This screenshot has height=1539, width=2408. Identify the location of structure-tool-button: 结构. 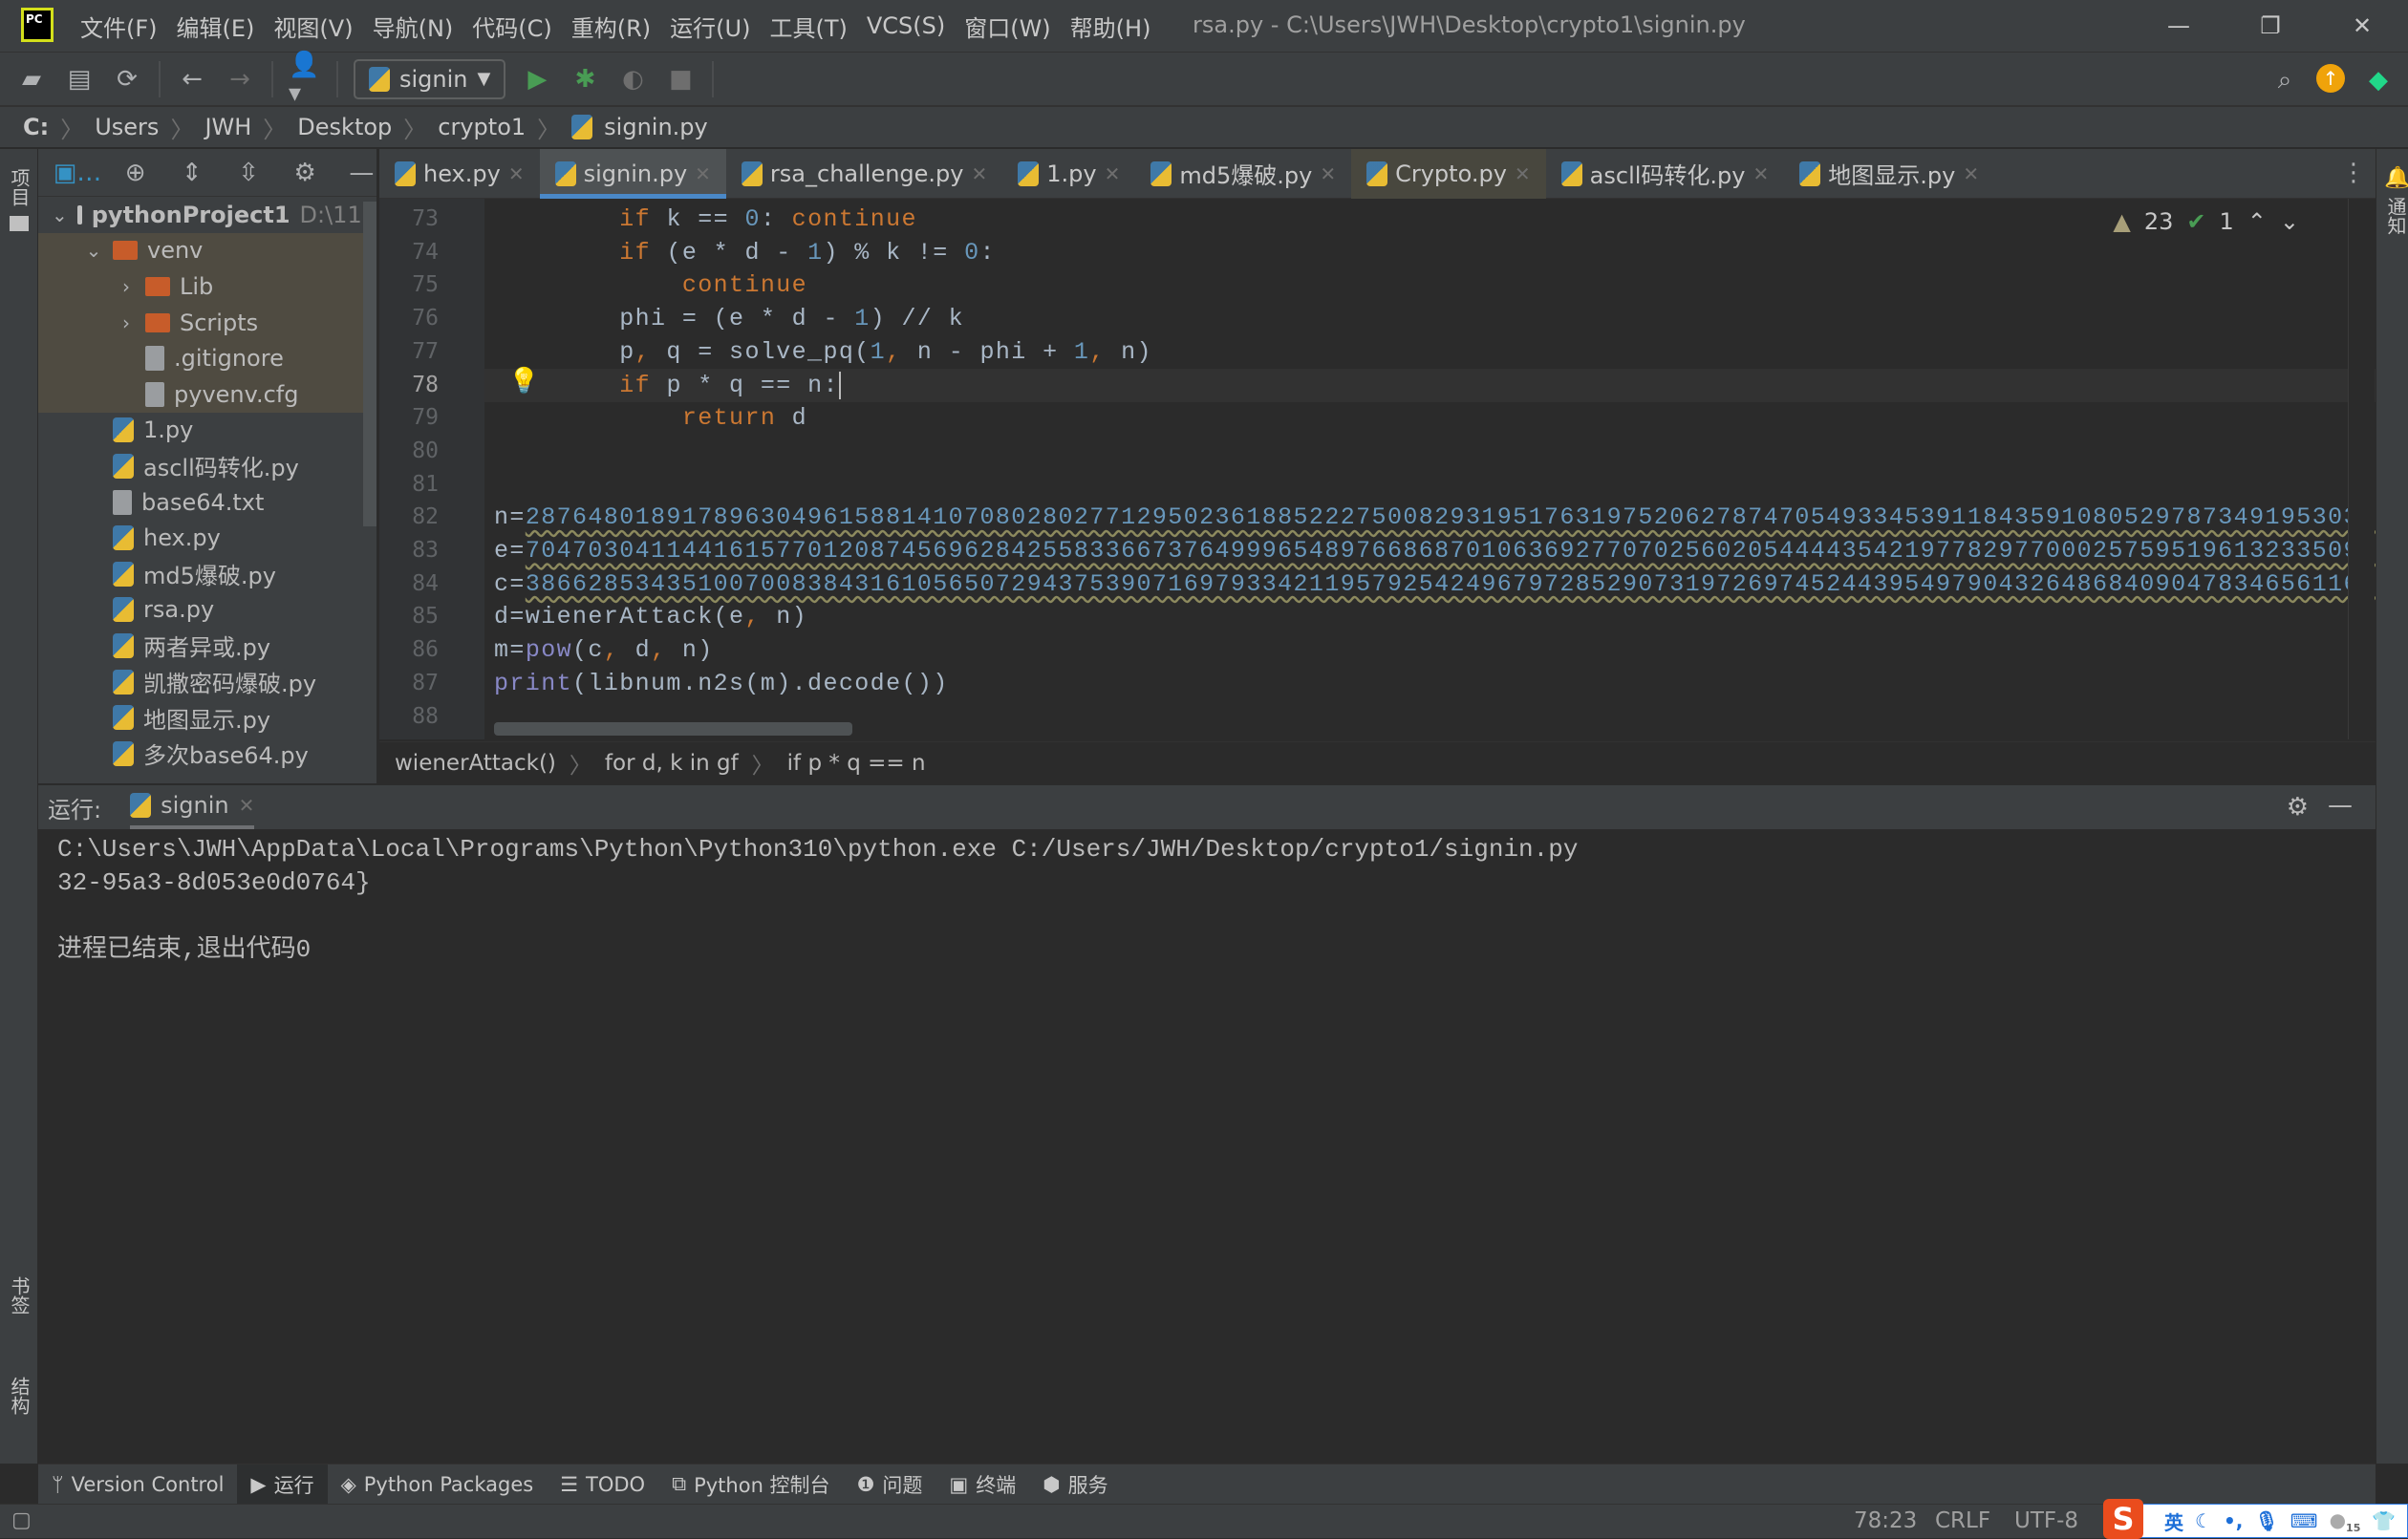
(19, 1396).